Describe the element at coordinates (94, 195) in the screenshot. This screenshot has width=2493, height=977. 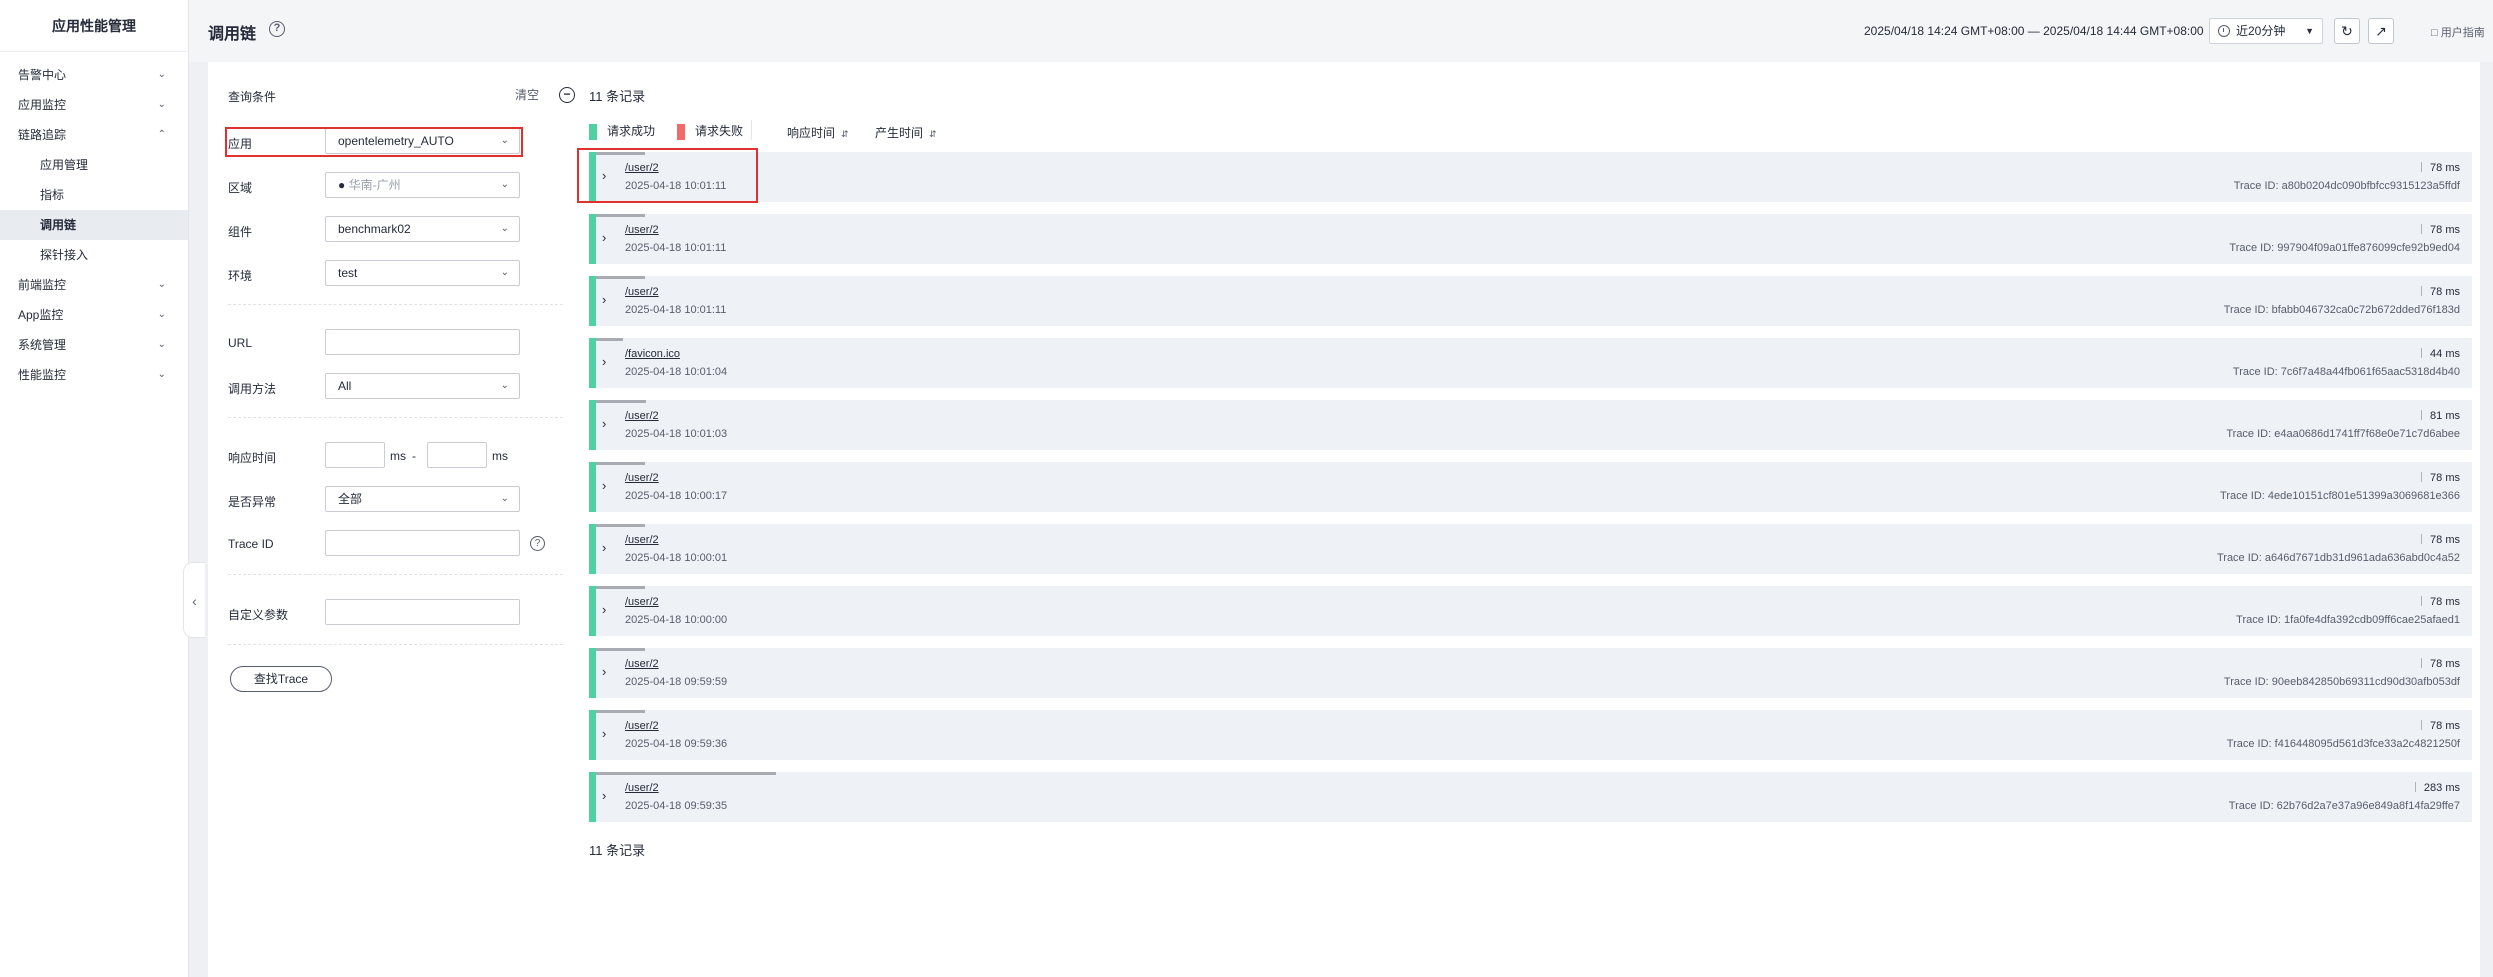
I see `nav-sub-metrics: 指标` at that location.